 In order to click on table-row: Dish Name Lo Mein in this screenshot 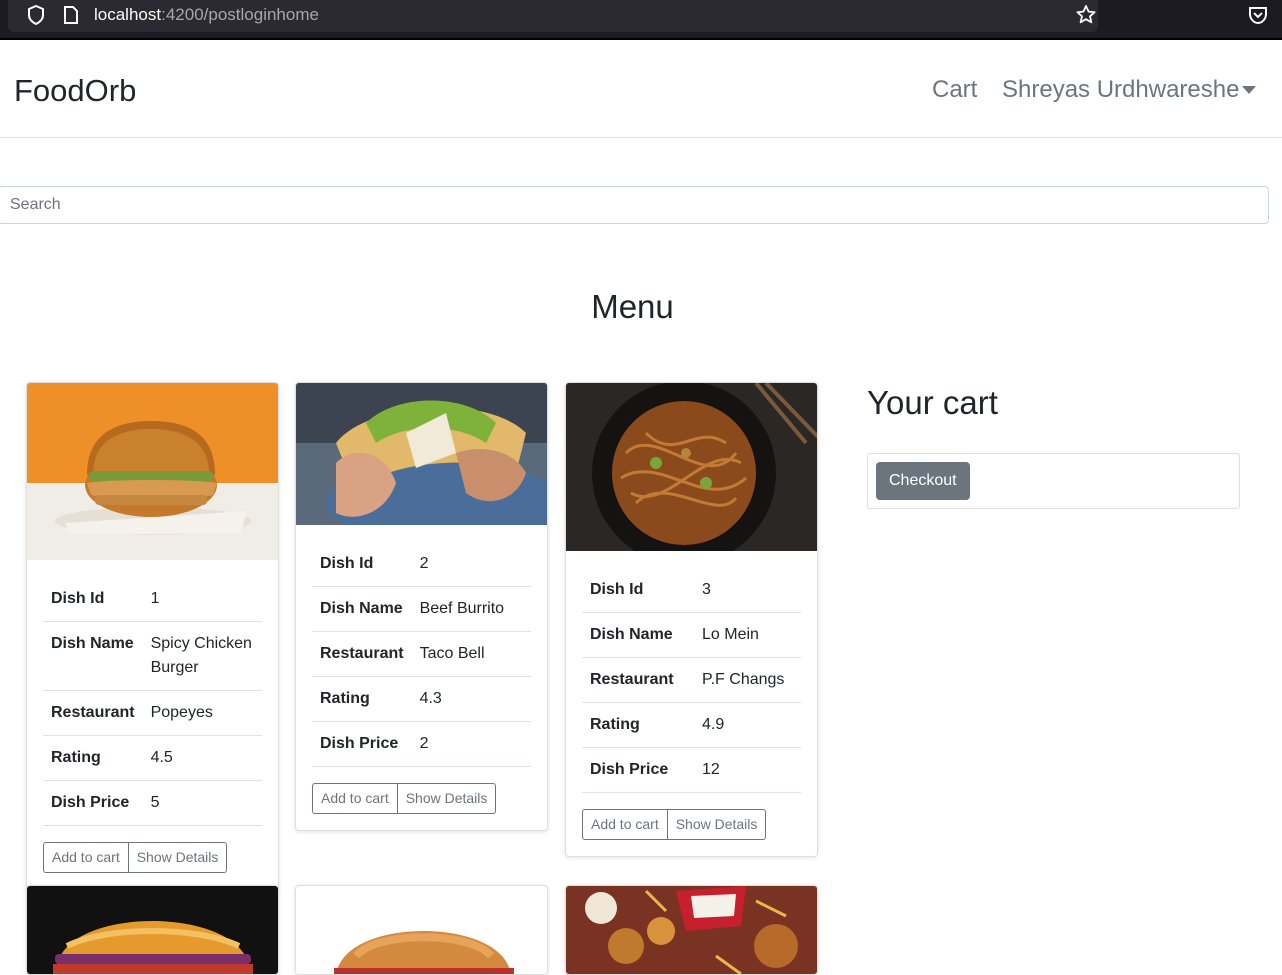, I will do `click(691, 635)`.